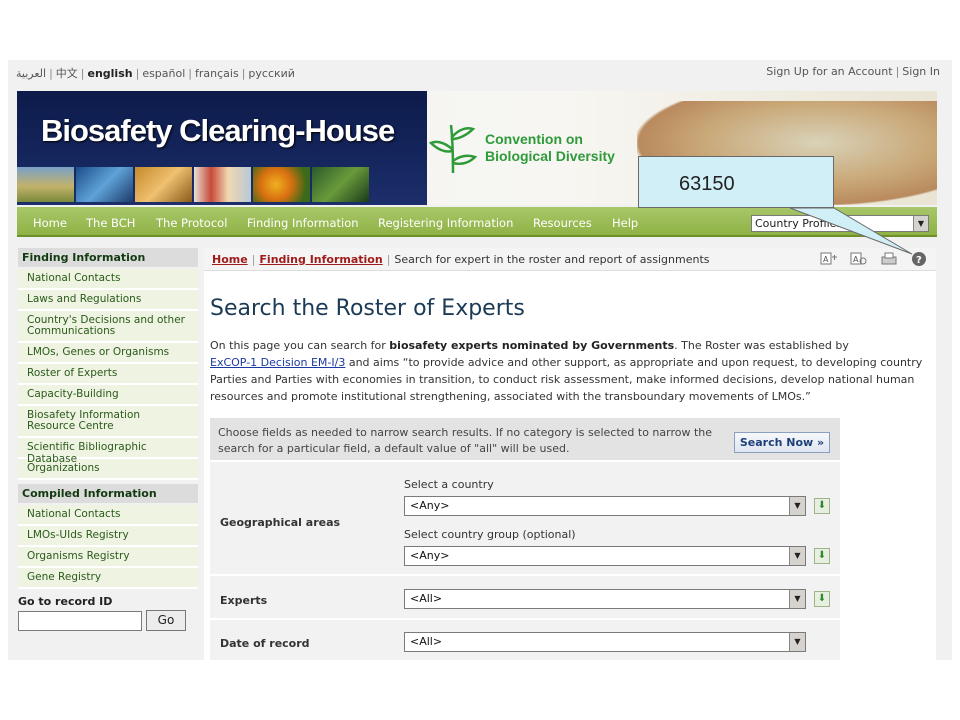  I want to click on page-tools: A A ?, so click(874, 259).